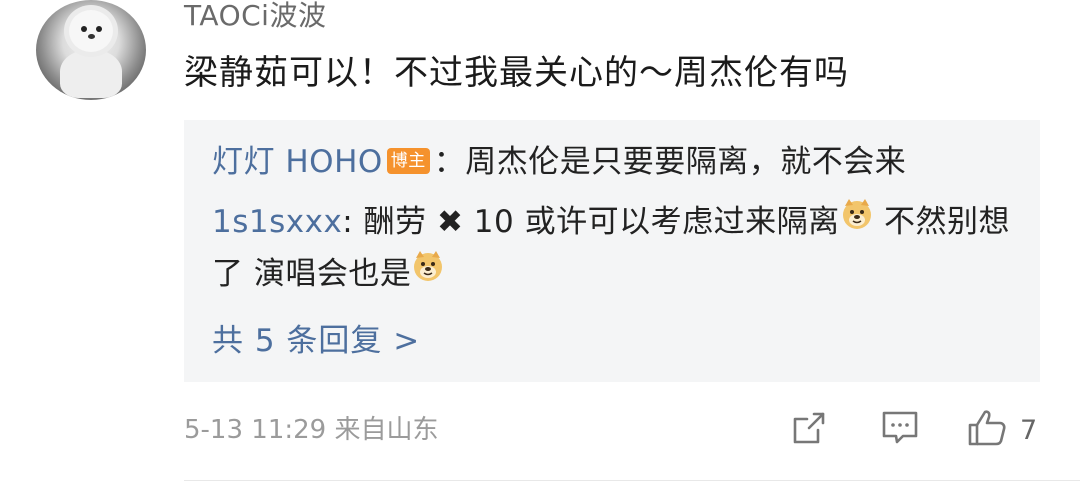 This screenshot has width=1080, height=498. What do you see at coordinates (91, 31) in the screenshot?
I see `avatar-dog-face` at bounding box center [91, 31].